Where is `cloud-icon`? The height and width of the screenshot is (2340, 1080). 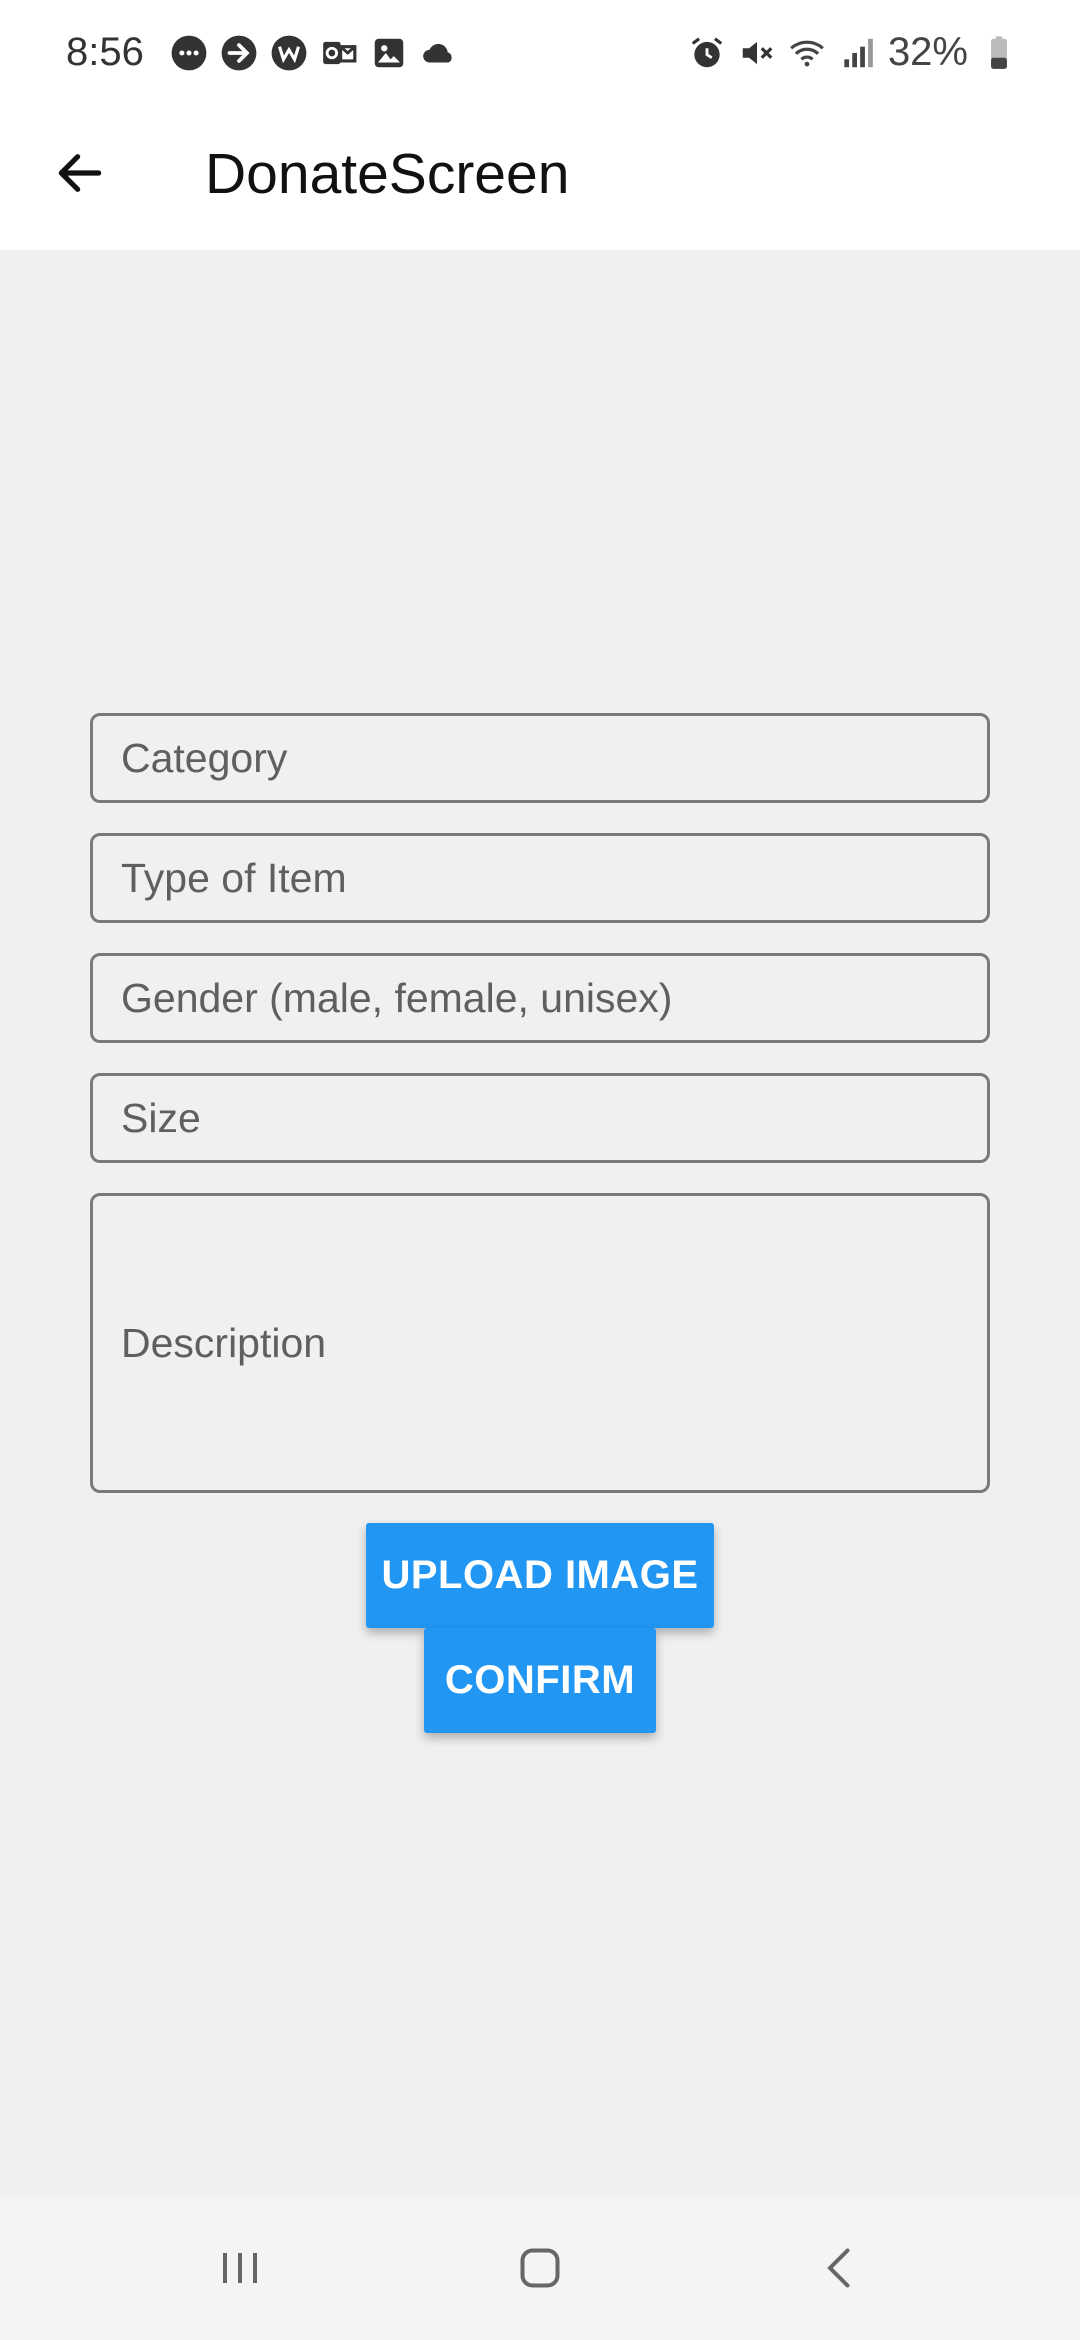 cloud-icon is located at coordinates (439, 53).